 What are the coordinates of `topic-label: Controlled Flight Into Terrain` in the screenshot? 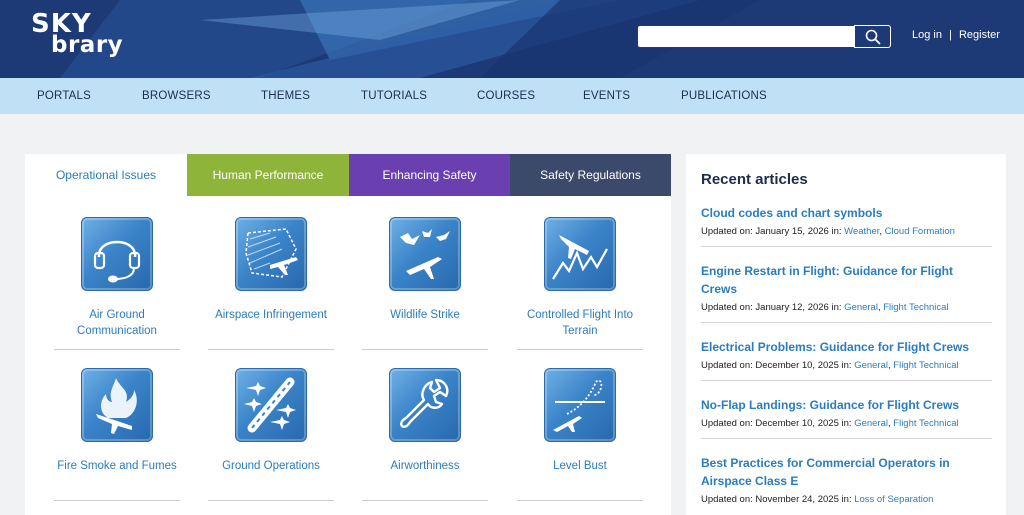 It's located at (580, 323).